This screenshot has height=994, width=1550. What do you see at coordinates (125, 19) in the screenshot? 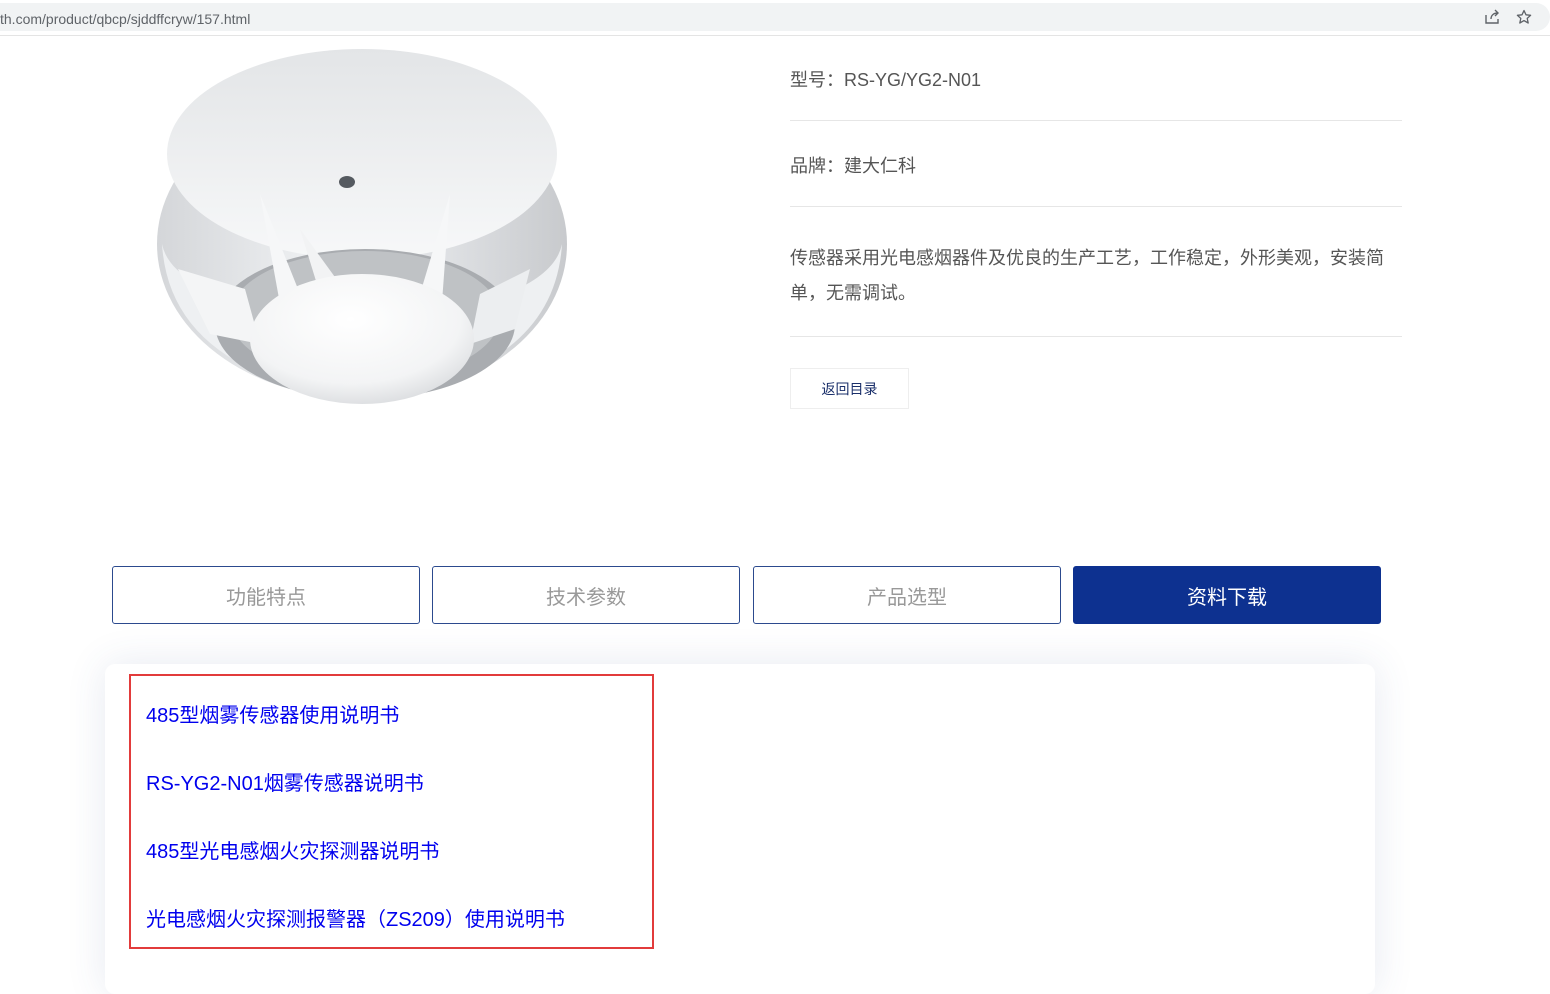
I see `url-text: th.com/product/qbcp/sjddffcryw/157.html` at bounding box center [125, 19].